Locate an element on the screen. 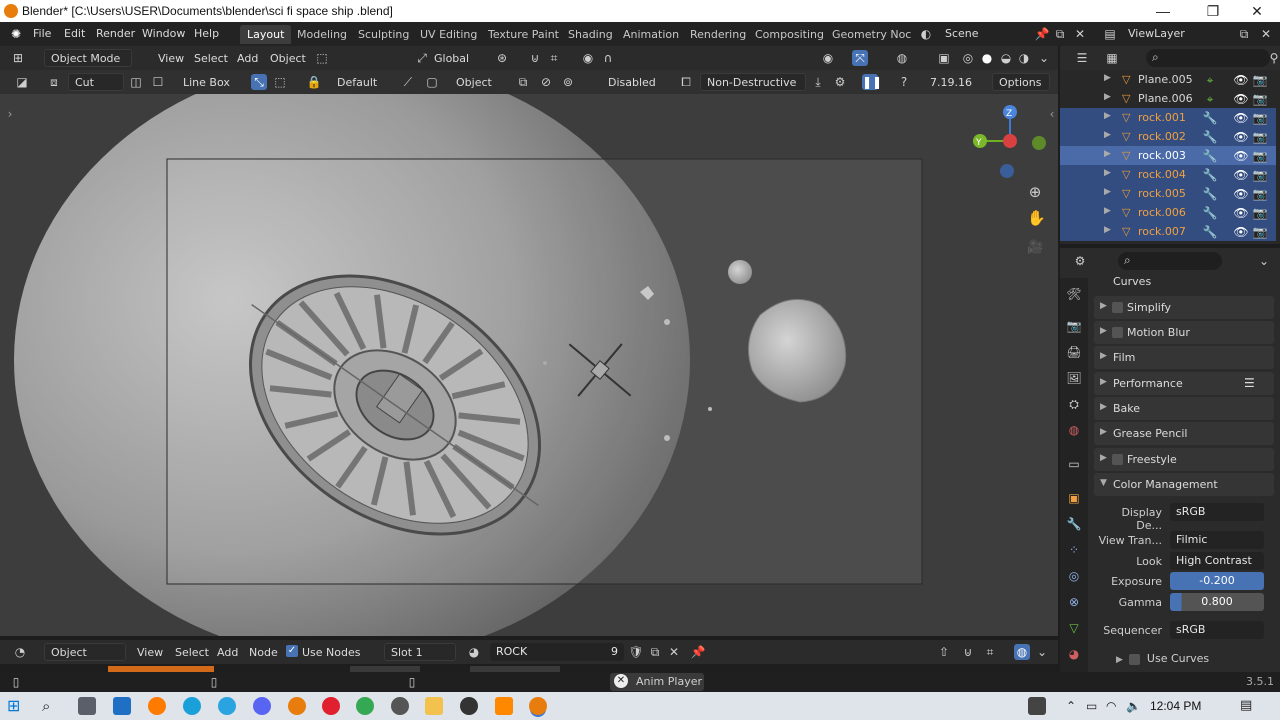 Image resolution: width=1280 pixels, height=720 pixels. wifi-icon: ◠ is located at coordinates (1115, 706).